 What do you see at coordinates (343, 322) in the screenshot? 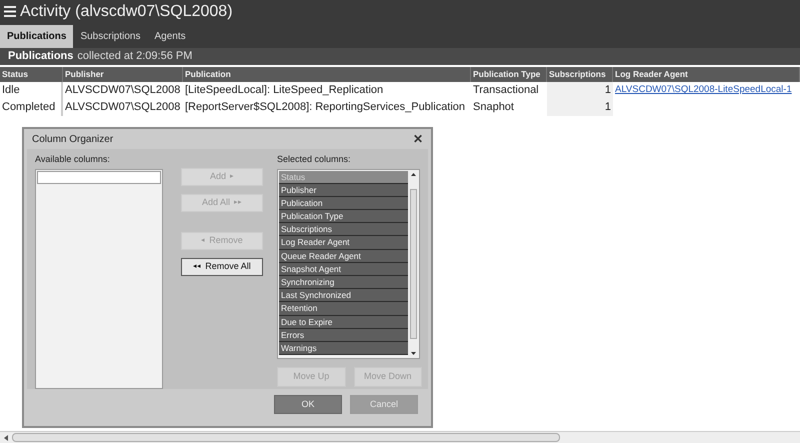
I see `list-item: Due to Expire` at bounding box center [343, 322].